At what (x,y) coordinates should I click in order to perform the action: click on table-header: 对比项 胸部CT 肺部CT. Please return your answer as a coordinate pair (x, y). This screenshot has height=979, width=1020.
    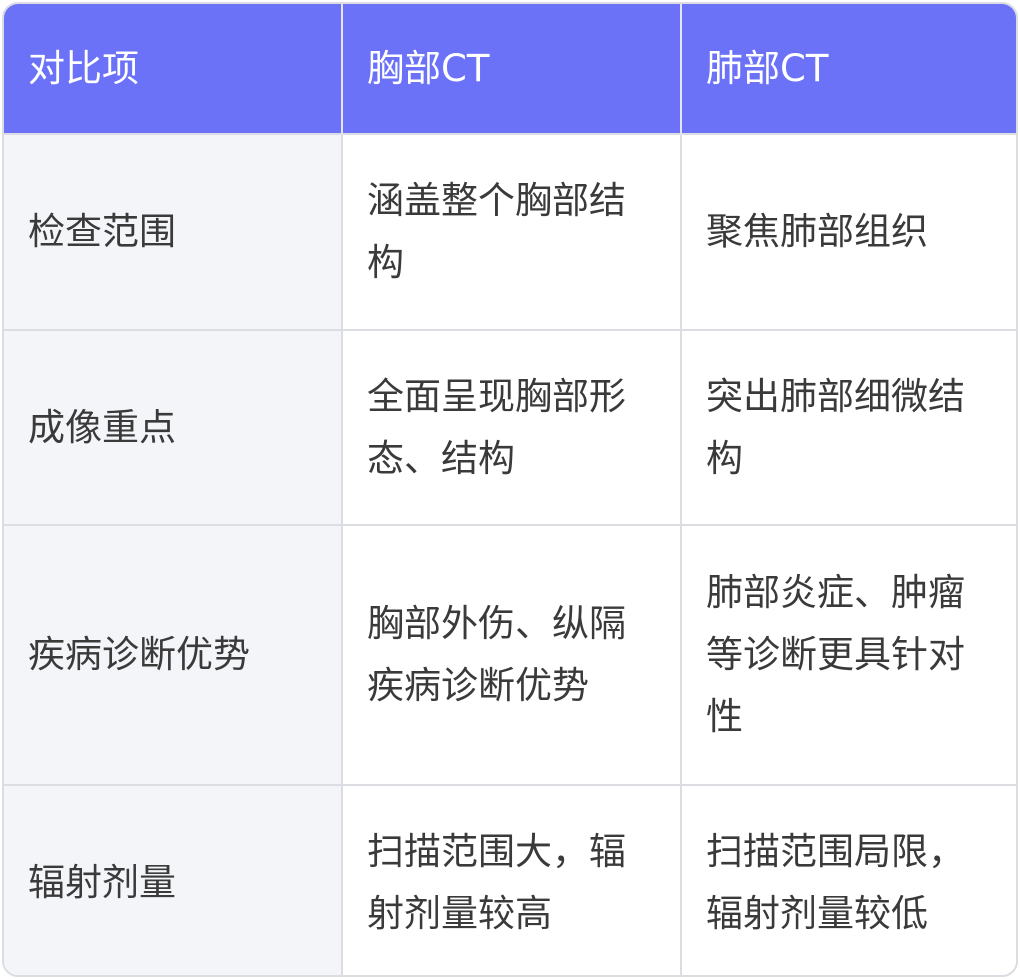
    Looking at the image, I should click on (510, 69).